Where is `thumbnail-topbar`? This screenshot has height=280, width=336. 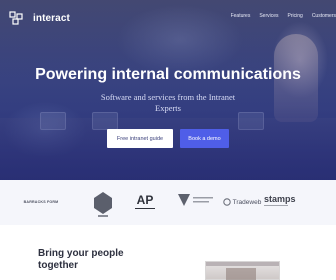 thumbnail-topbar is located at coordinates (242, 264).